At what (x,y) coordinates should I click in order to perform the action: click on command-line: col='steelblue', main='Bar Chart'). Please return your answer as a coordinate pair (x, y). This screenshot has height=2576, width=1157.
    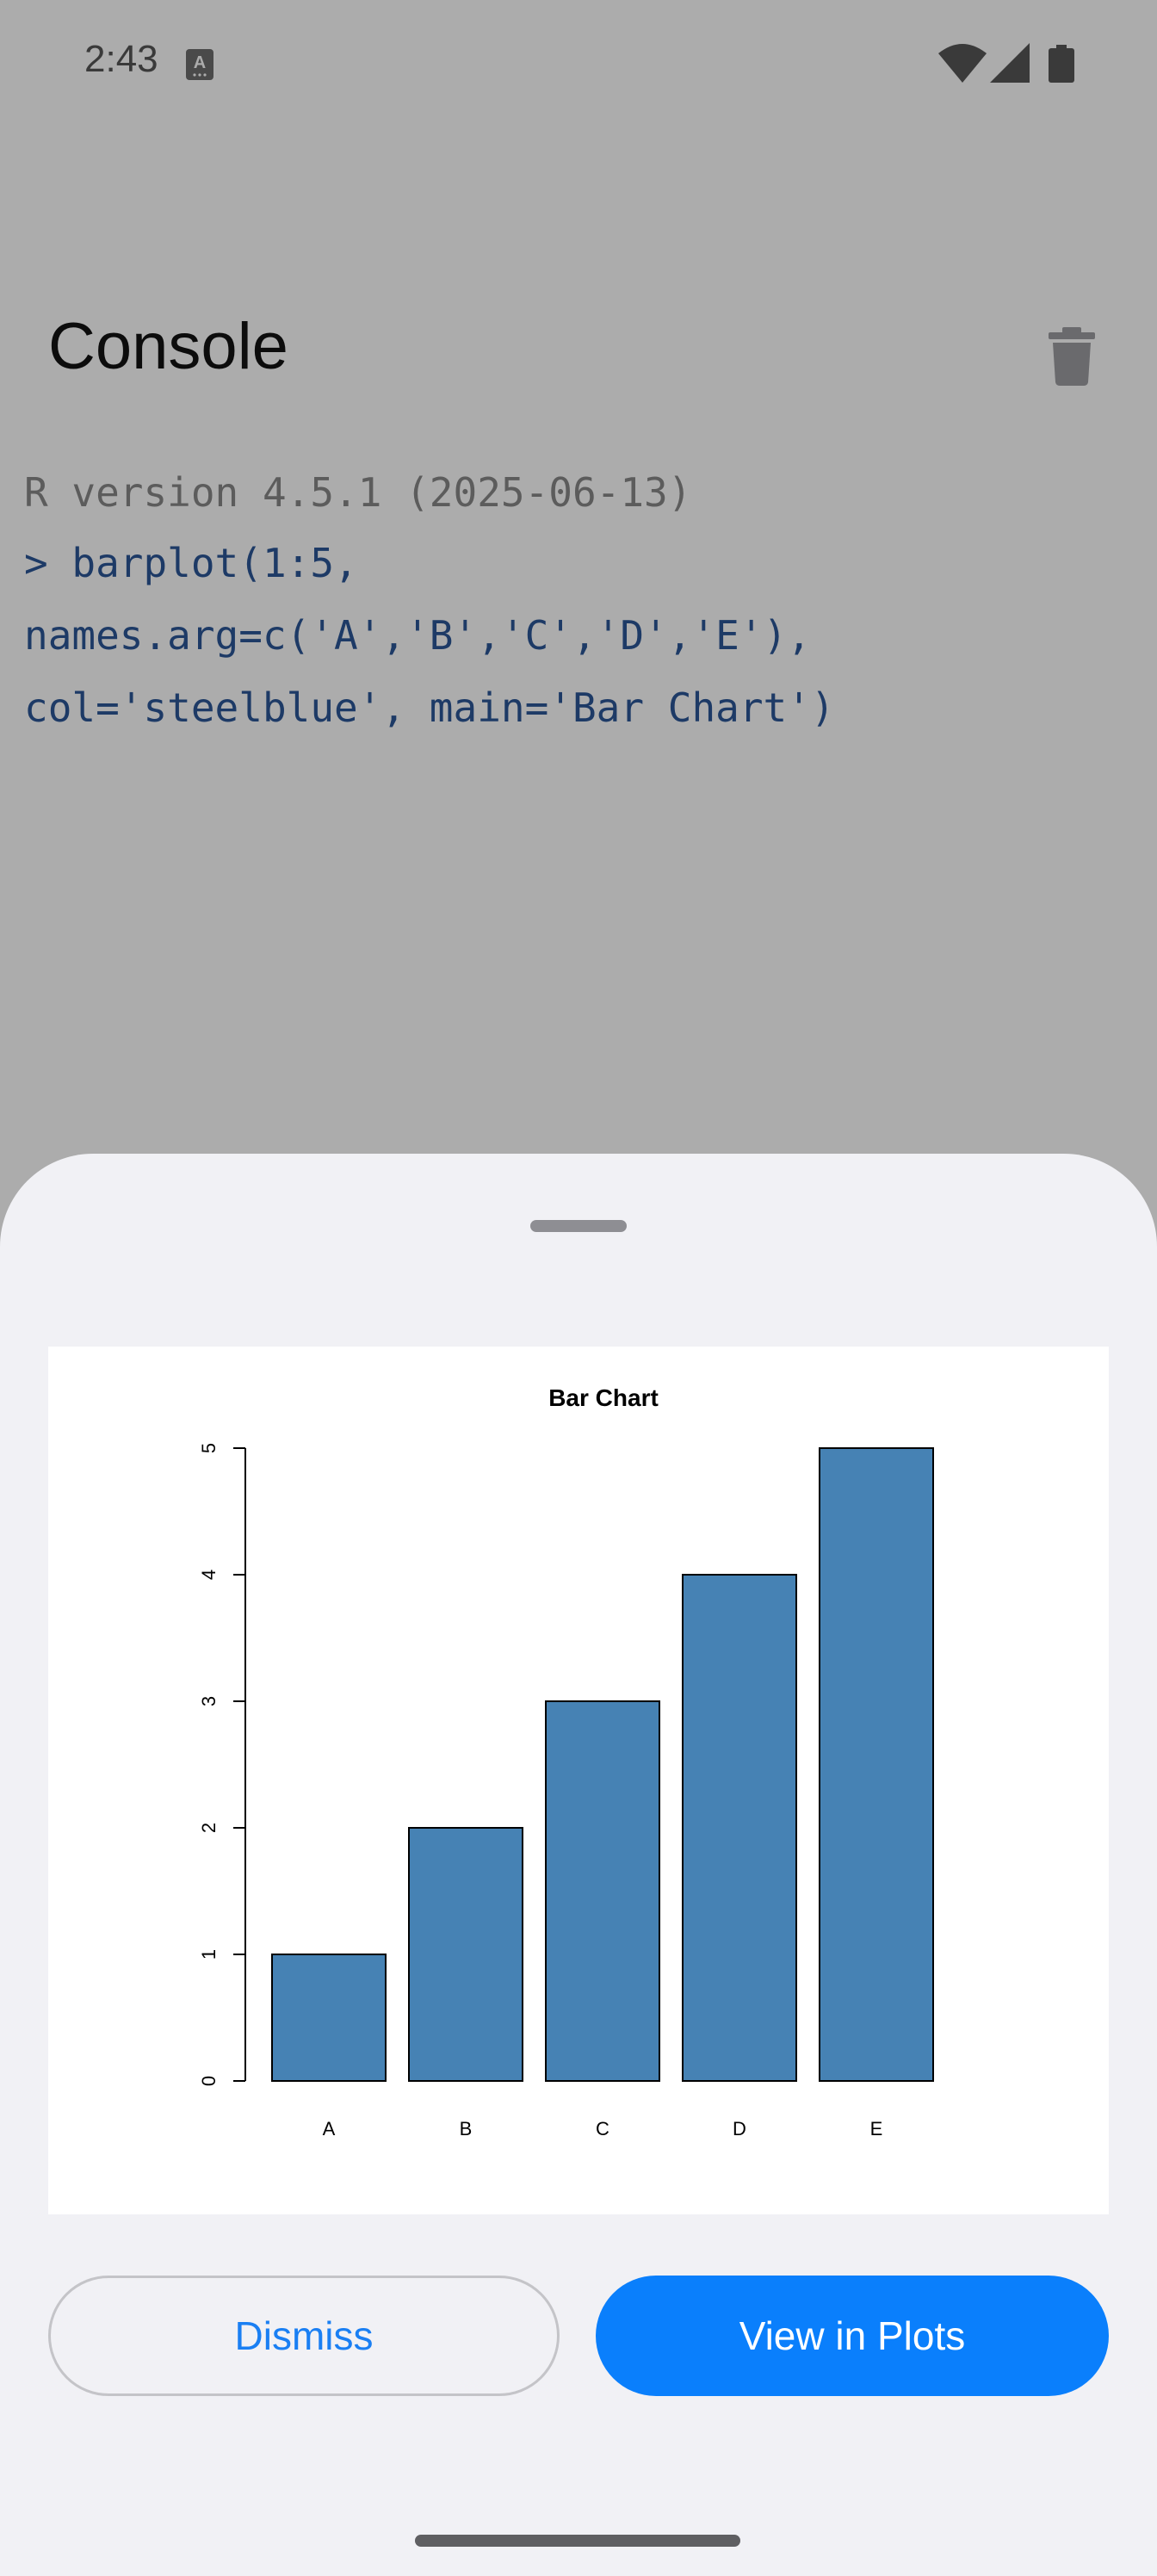
    Looking at the image, I should click on (430, 707).